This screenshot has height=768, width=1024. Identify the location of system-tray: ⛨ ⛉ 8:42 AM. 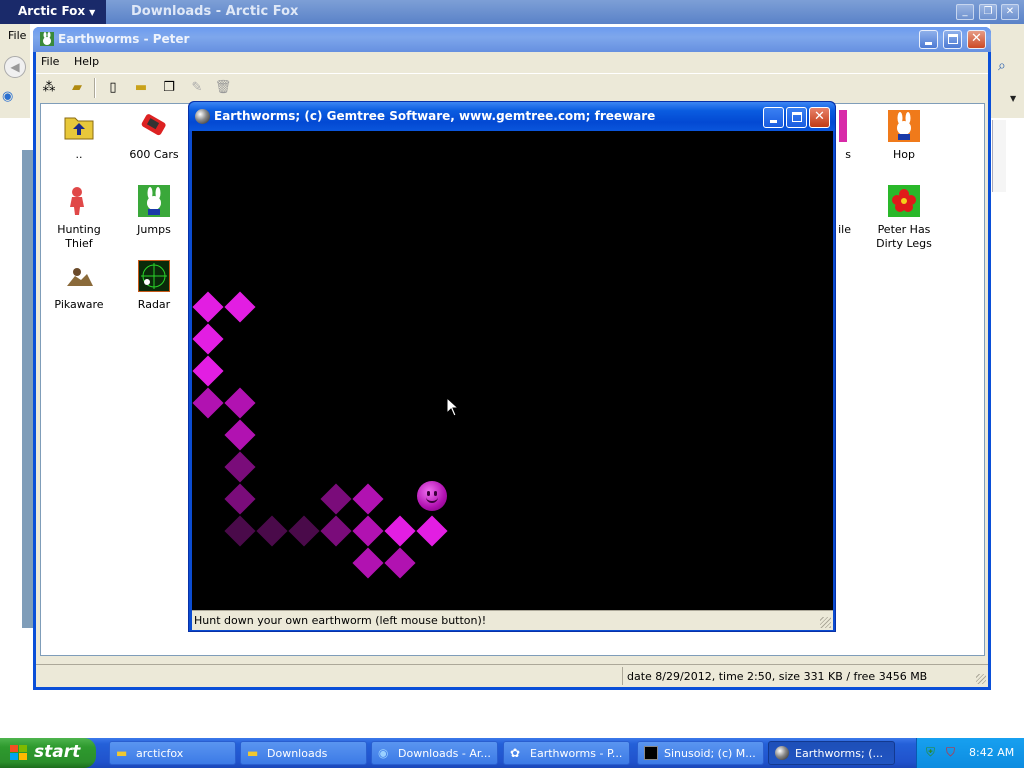
(970, 753).